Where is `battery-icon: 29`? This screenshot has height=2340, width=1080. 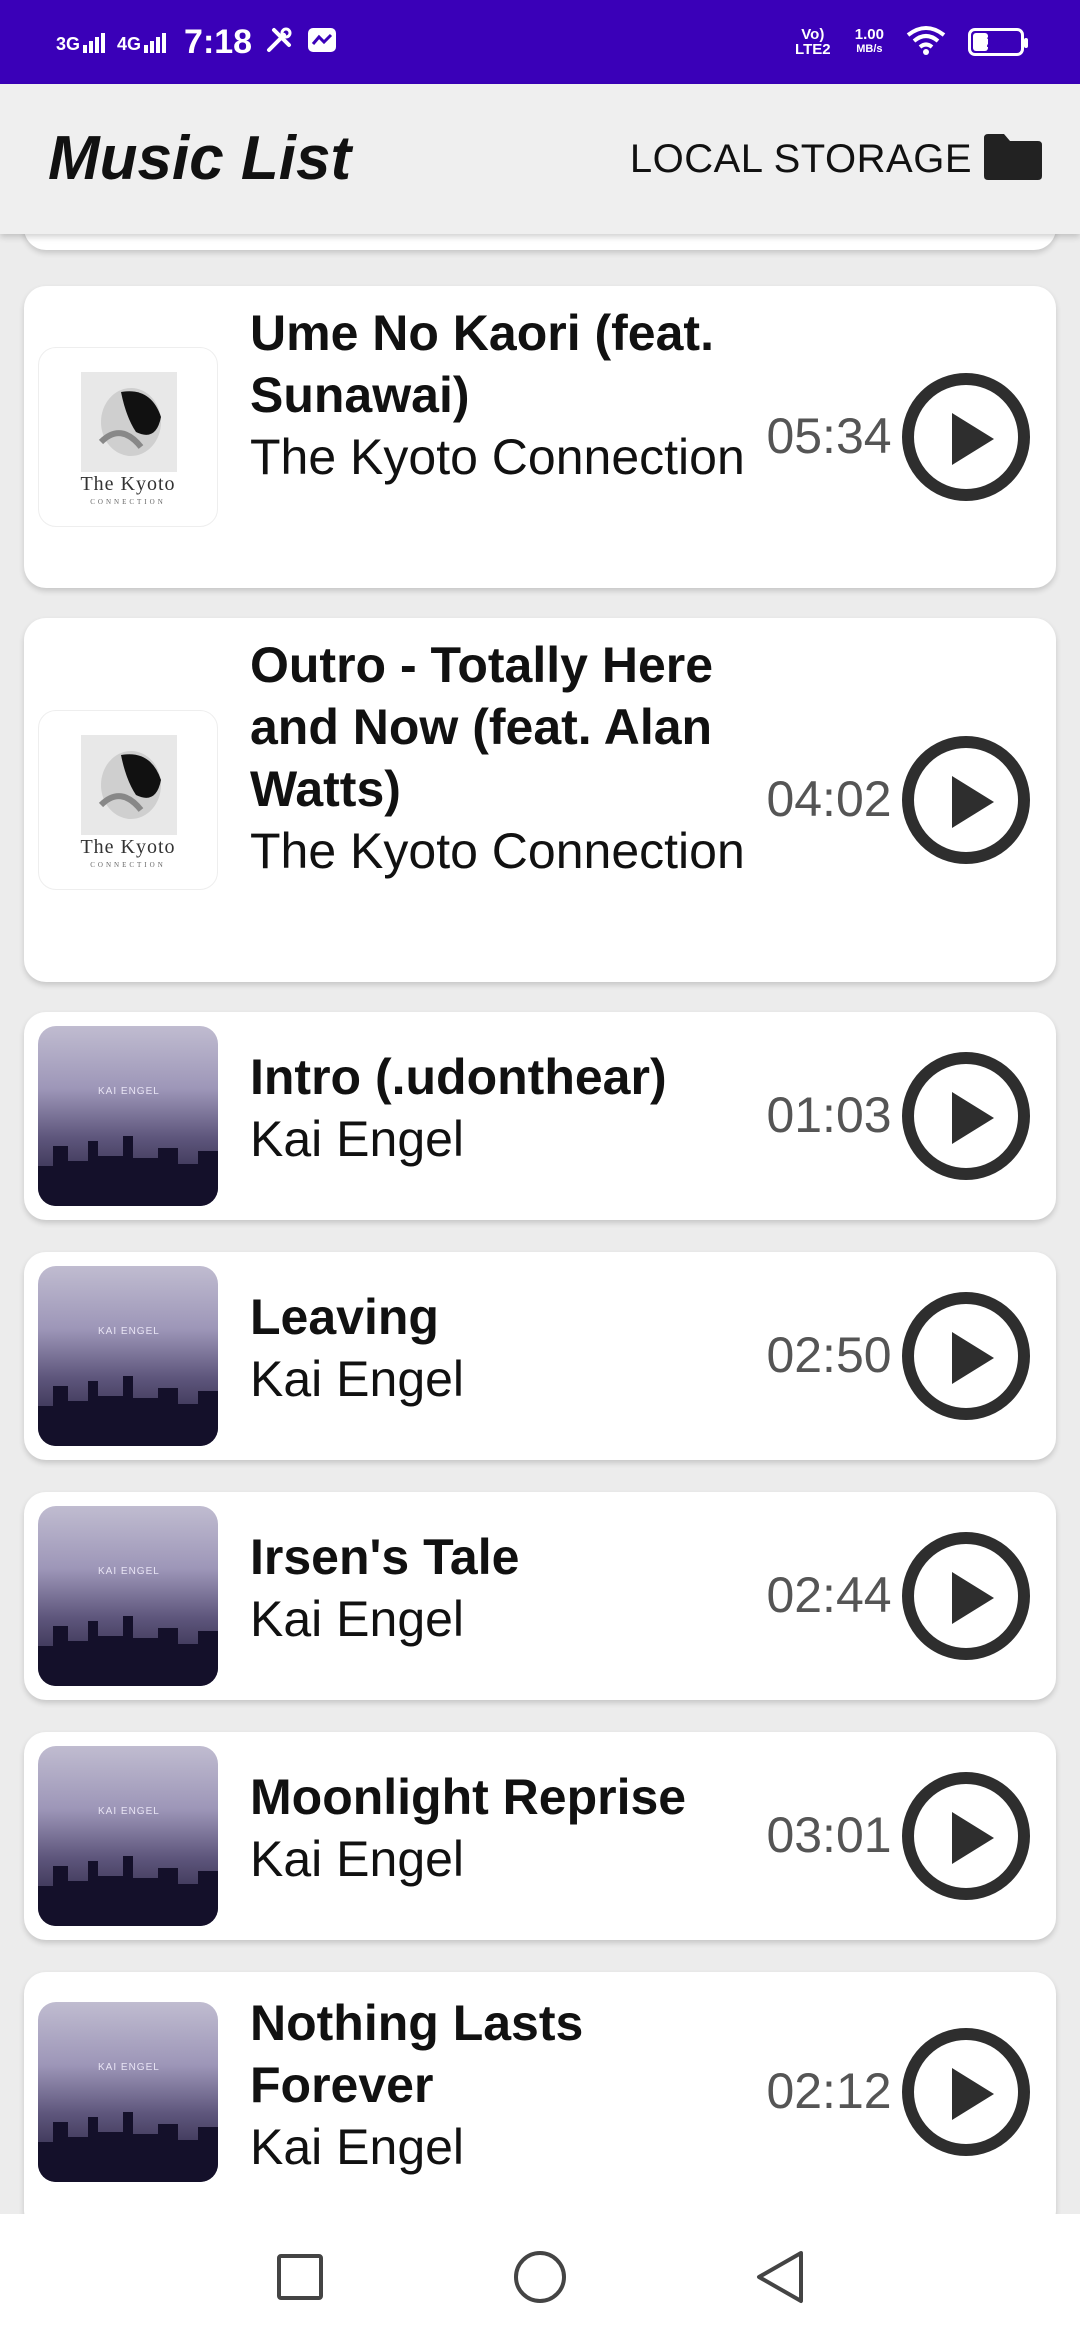
battery-icon: 29 is located at coordinates (998, 42).